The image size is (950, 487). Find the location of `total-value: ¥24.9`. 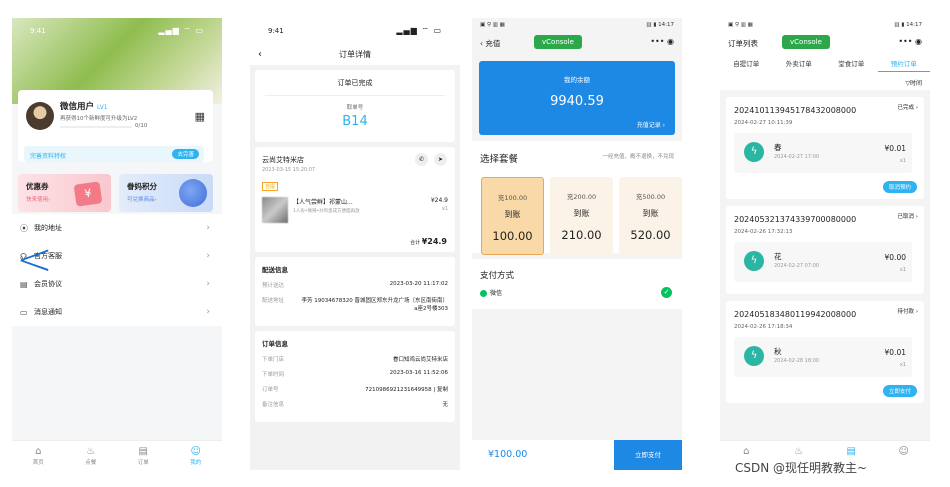

total-value: ¥24.9 is located at coordinates (434, 241).